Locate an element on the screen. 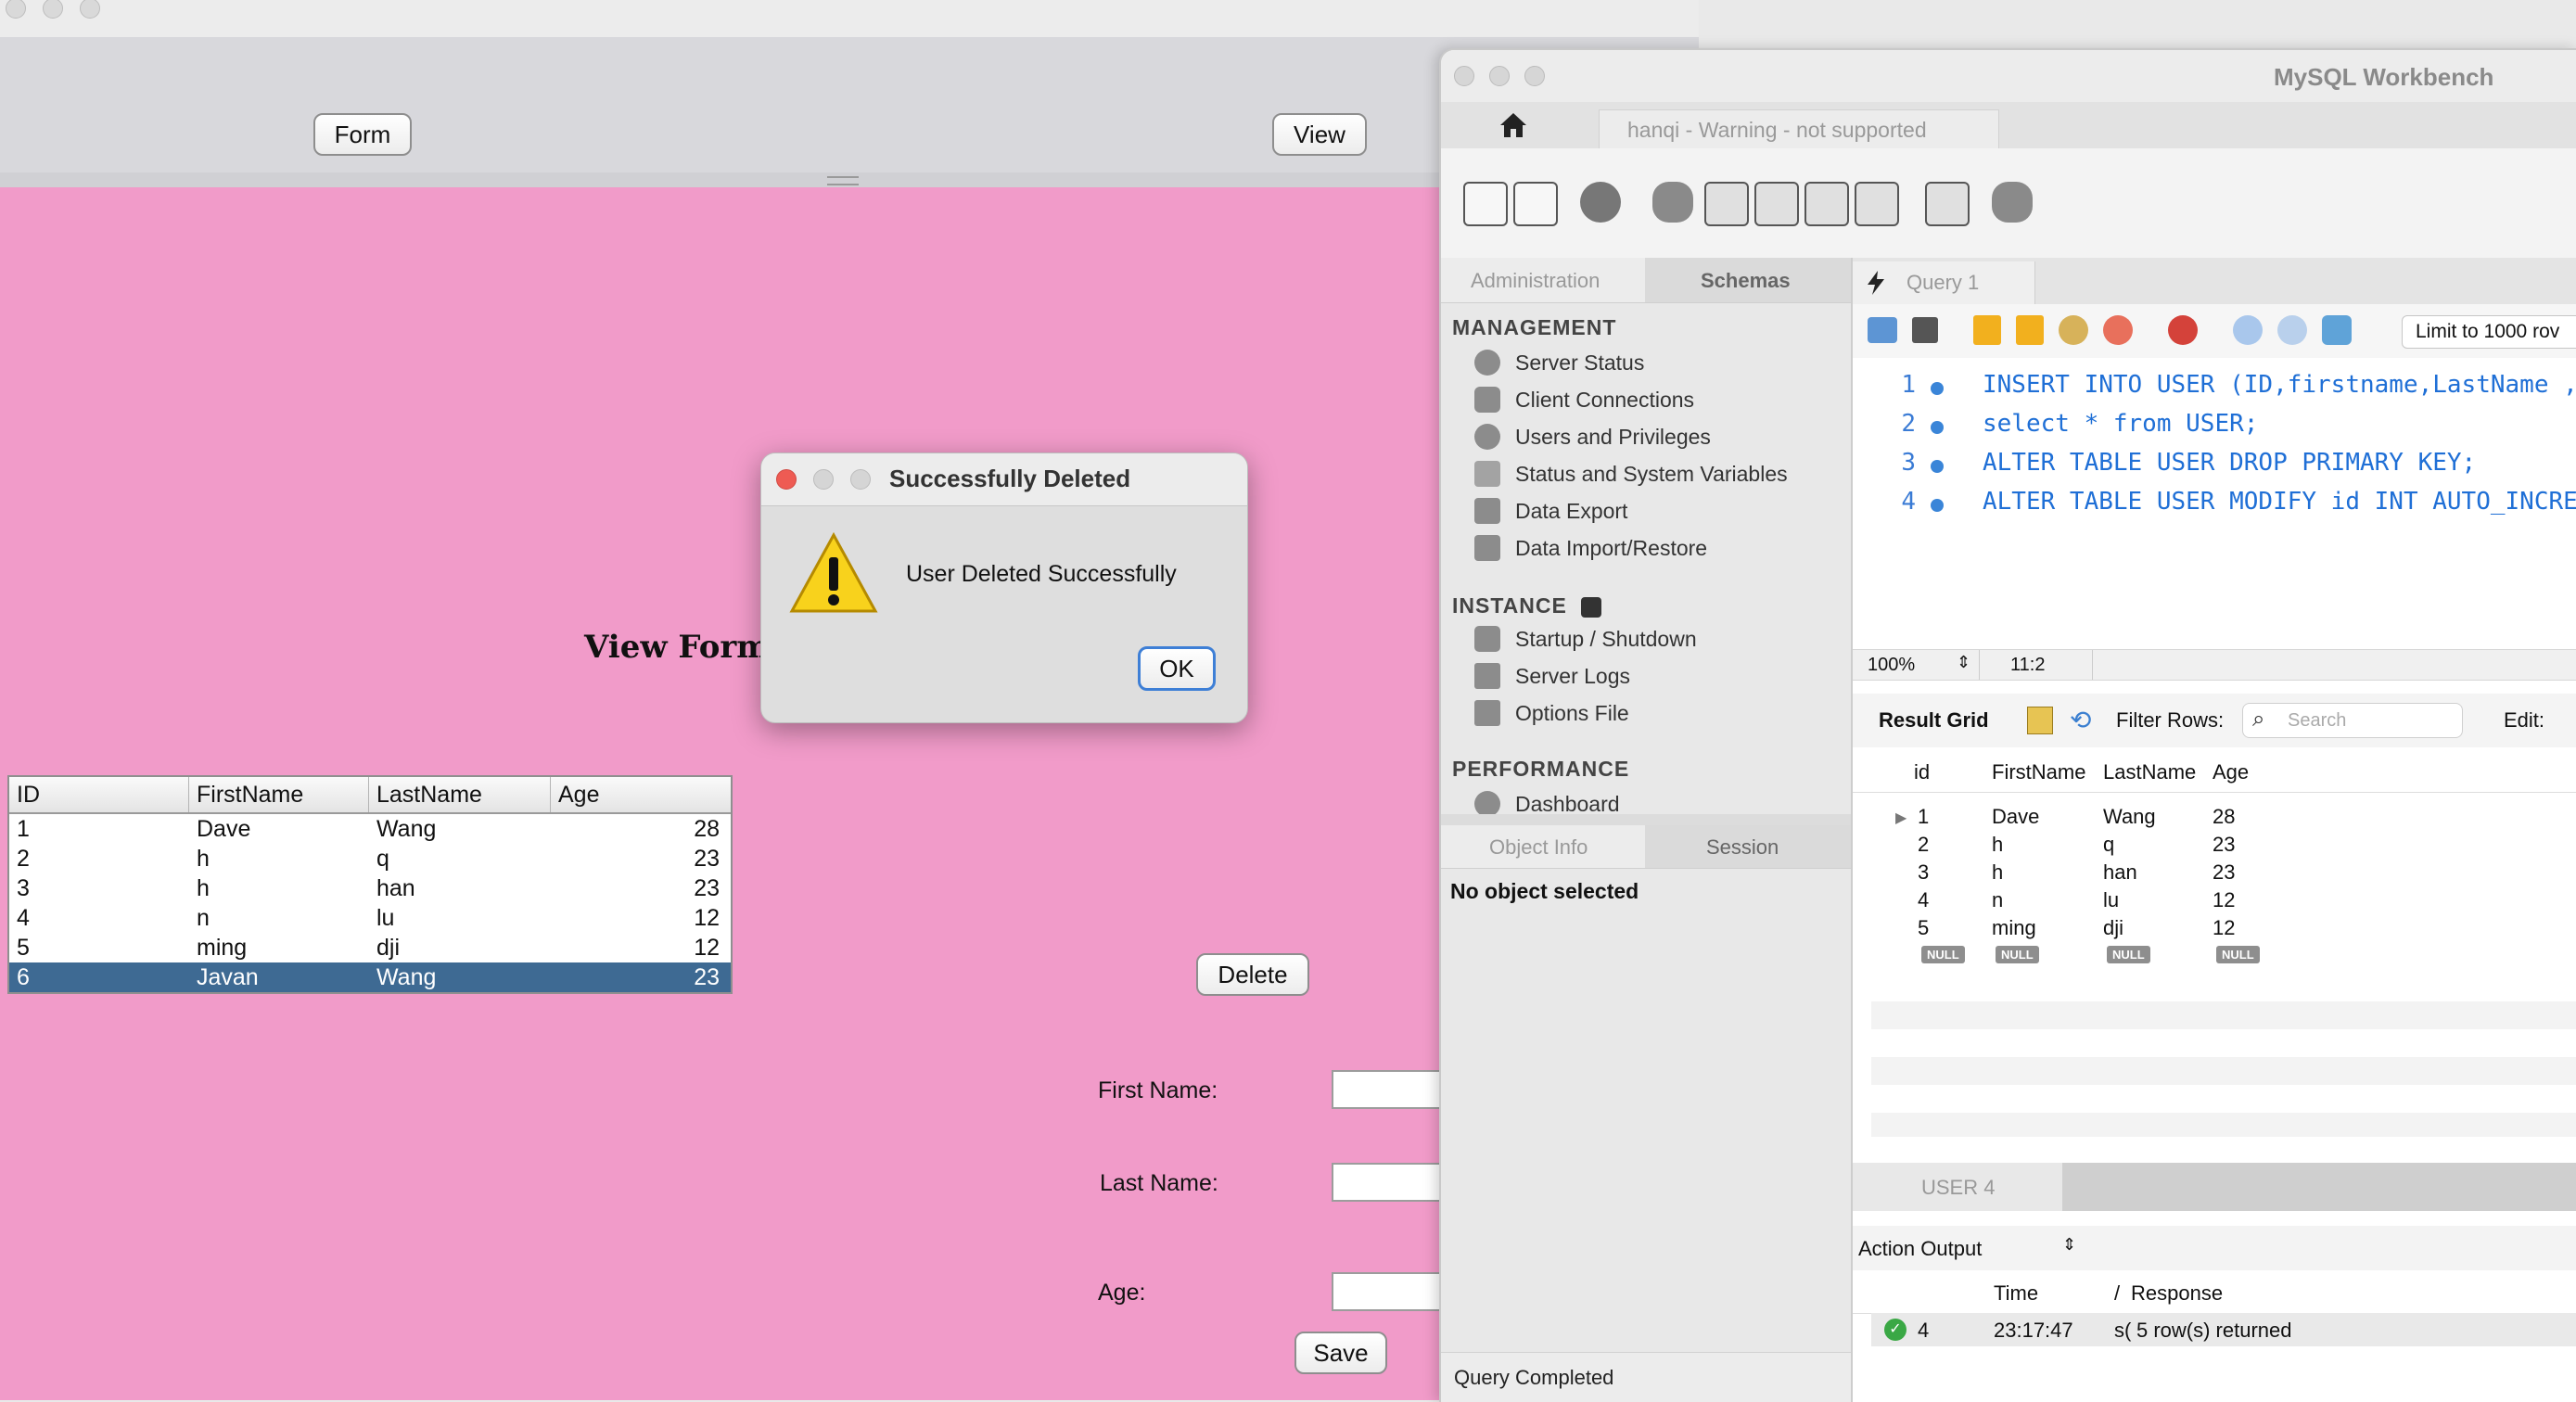  grid-view-icon is located at coordinates (2040, 720).